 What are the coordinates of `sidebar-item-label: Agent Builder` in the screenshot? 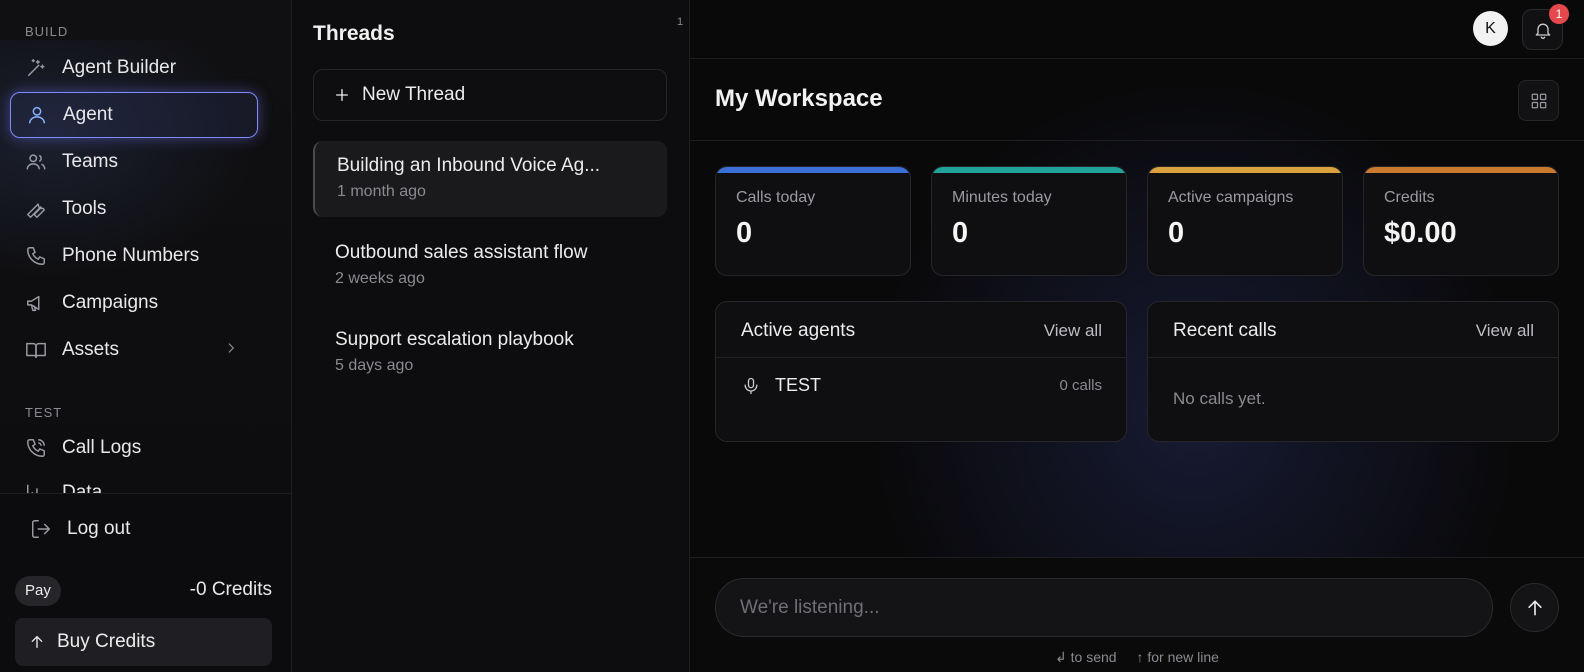 It's located at (119, 67).